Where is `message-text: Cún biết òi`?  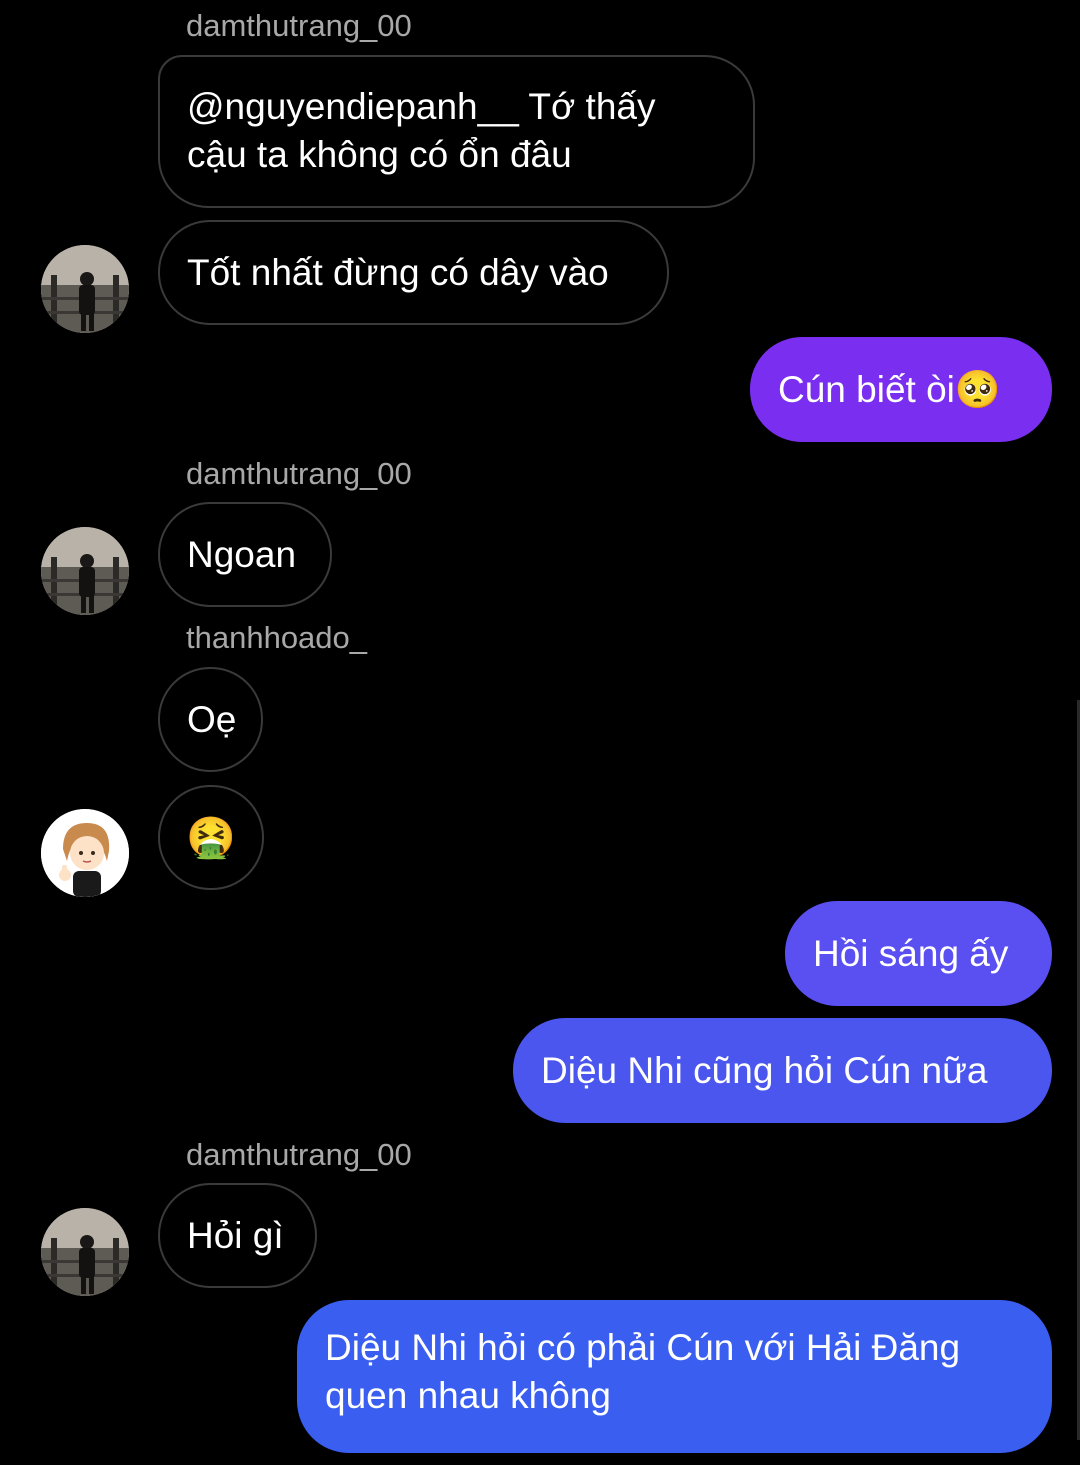 message-text: Cún biết òi is located at coordinates (866, 389).